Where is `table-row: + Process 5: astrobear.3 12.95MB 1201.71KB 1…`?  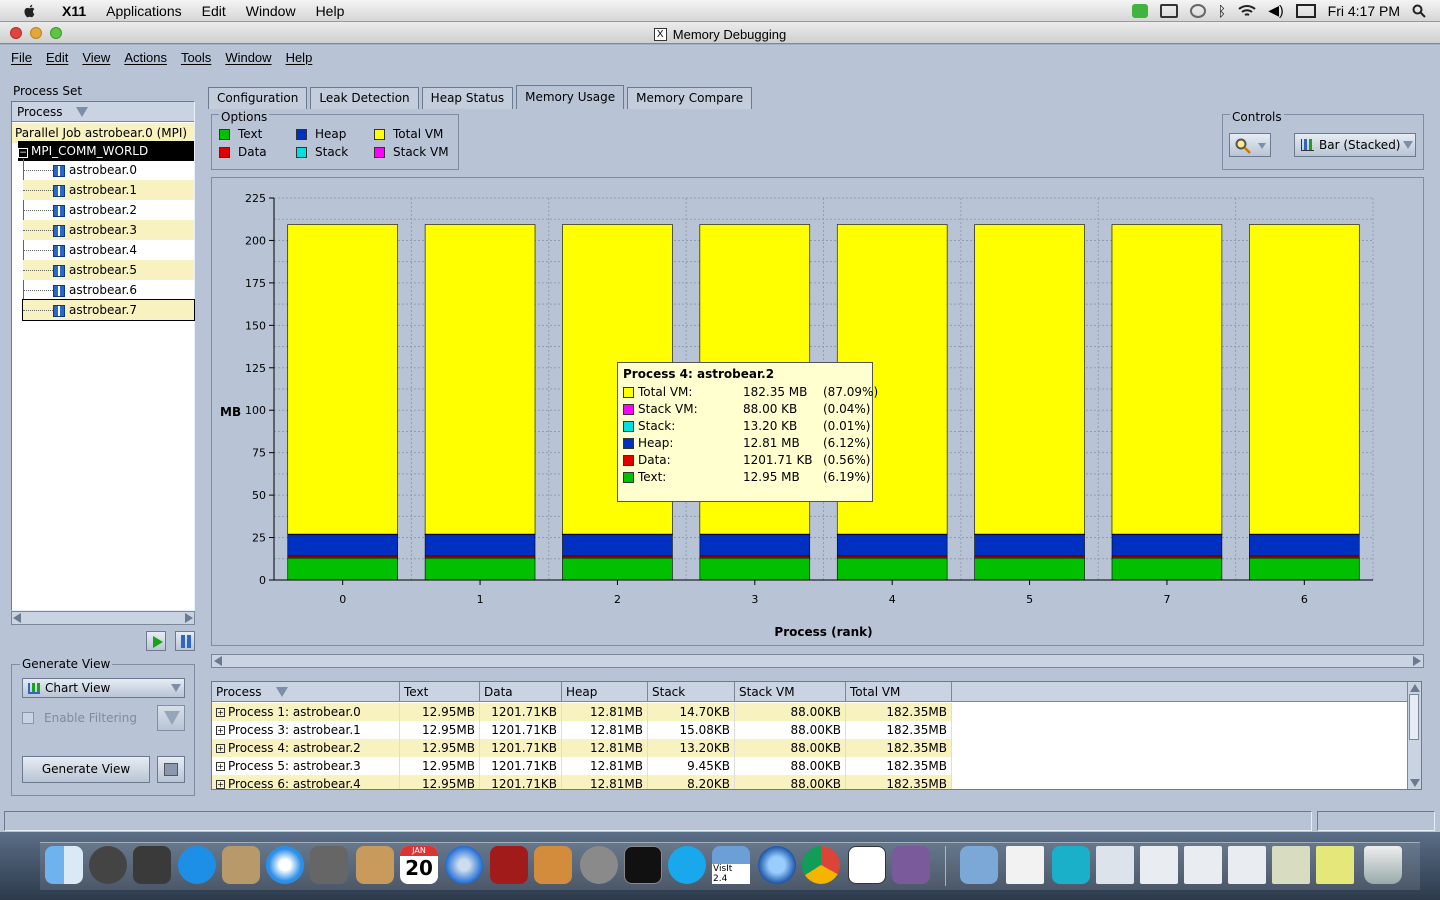
table-row: + Process 5: astrobear.3 12.95MB 1201.71KB 1… is located at coordinates (582, 766).